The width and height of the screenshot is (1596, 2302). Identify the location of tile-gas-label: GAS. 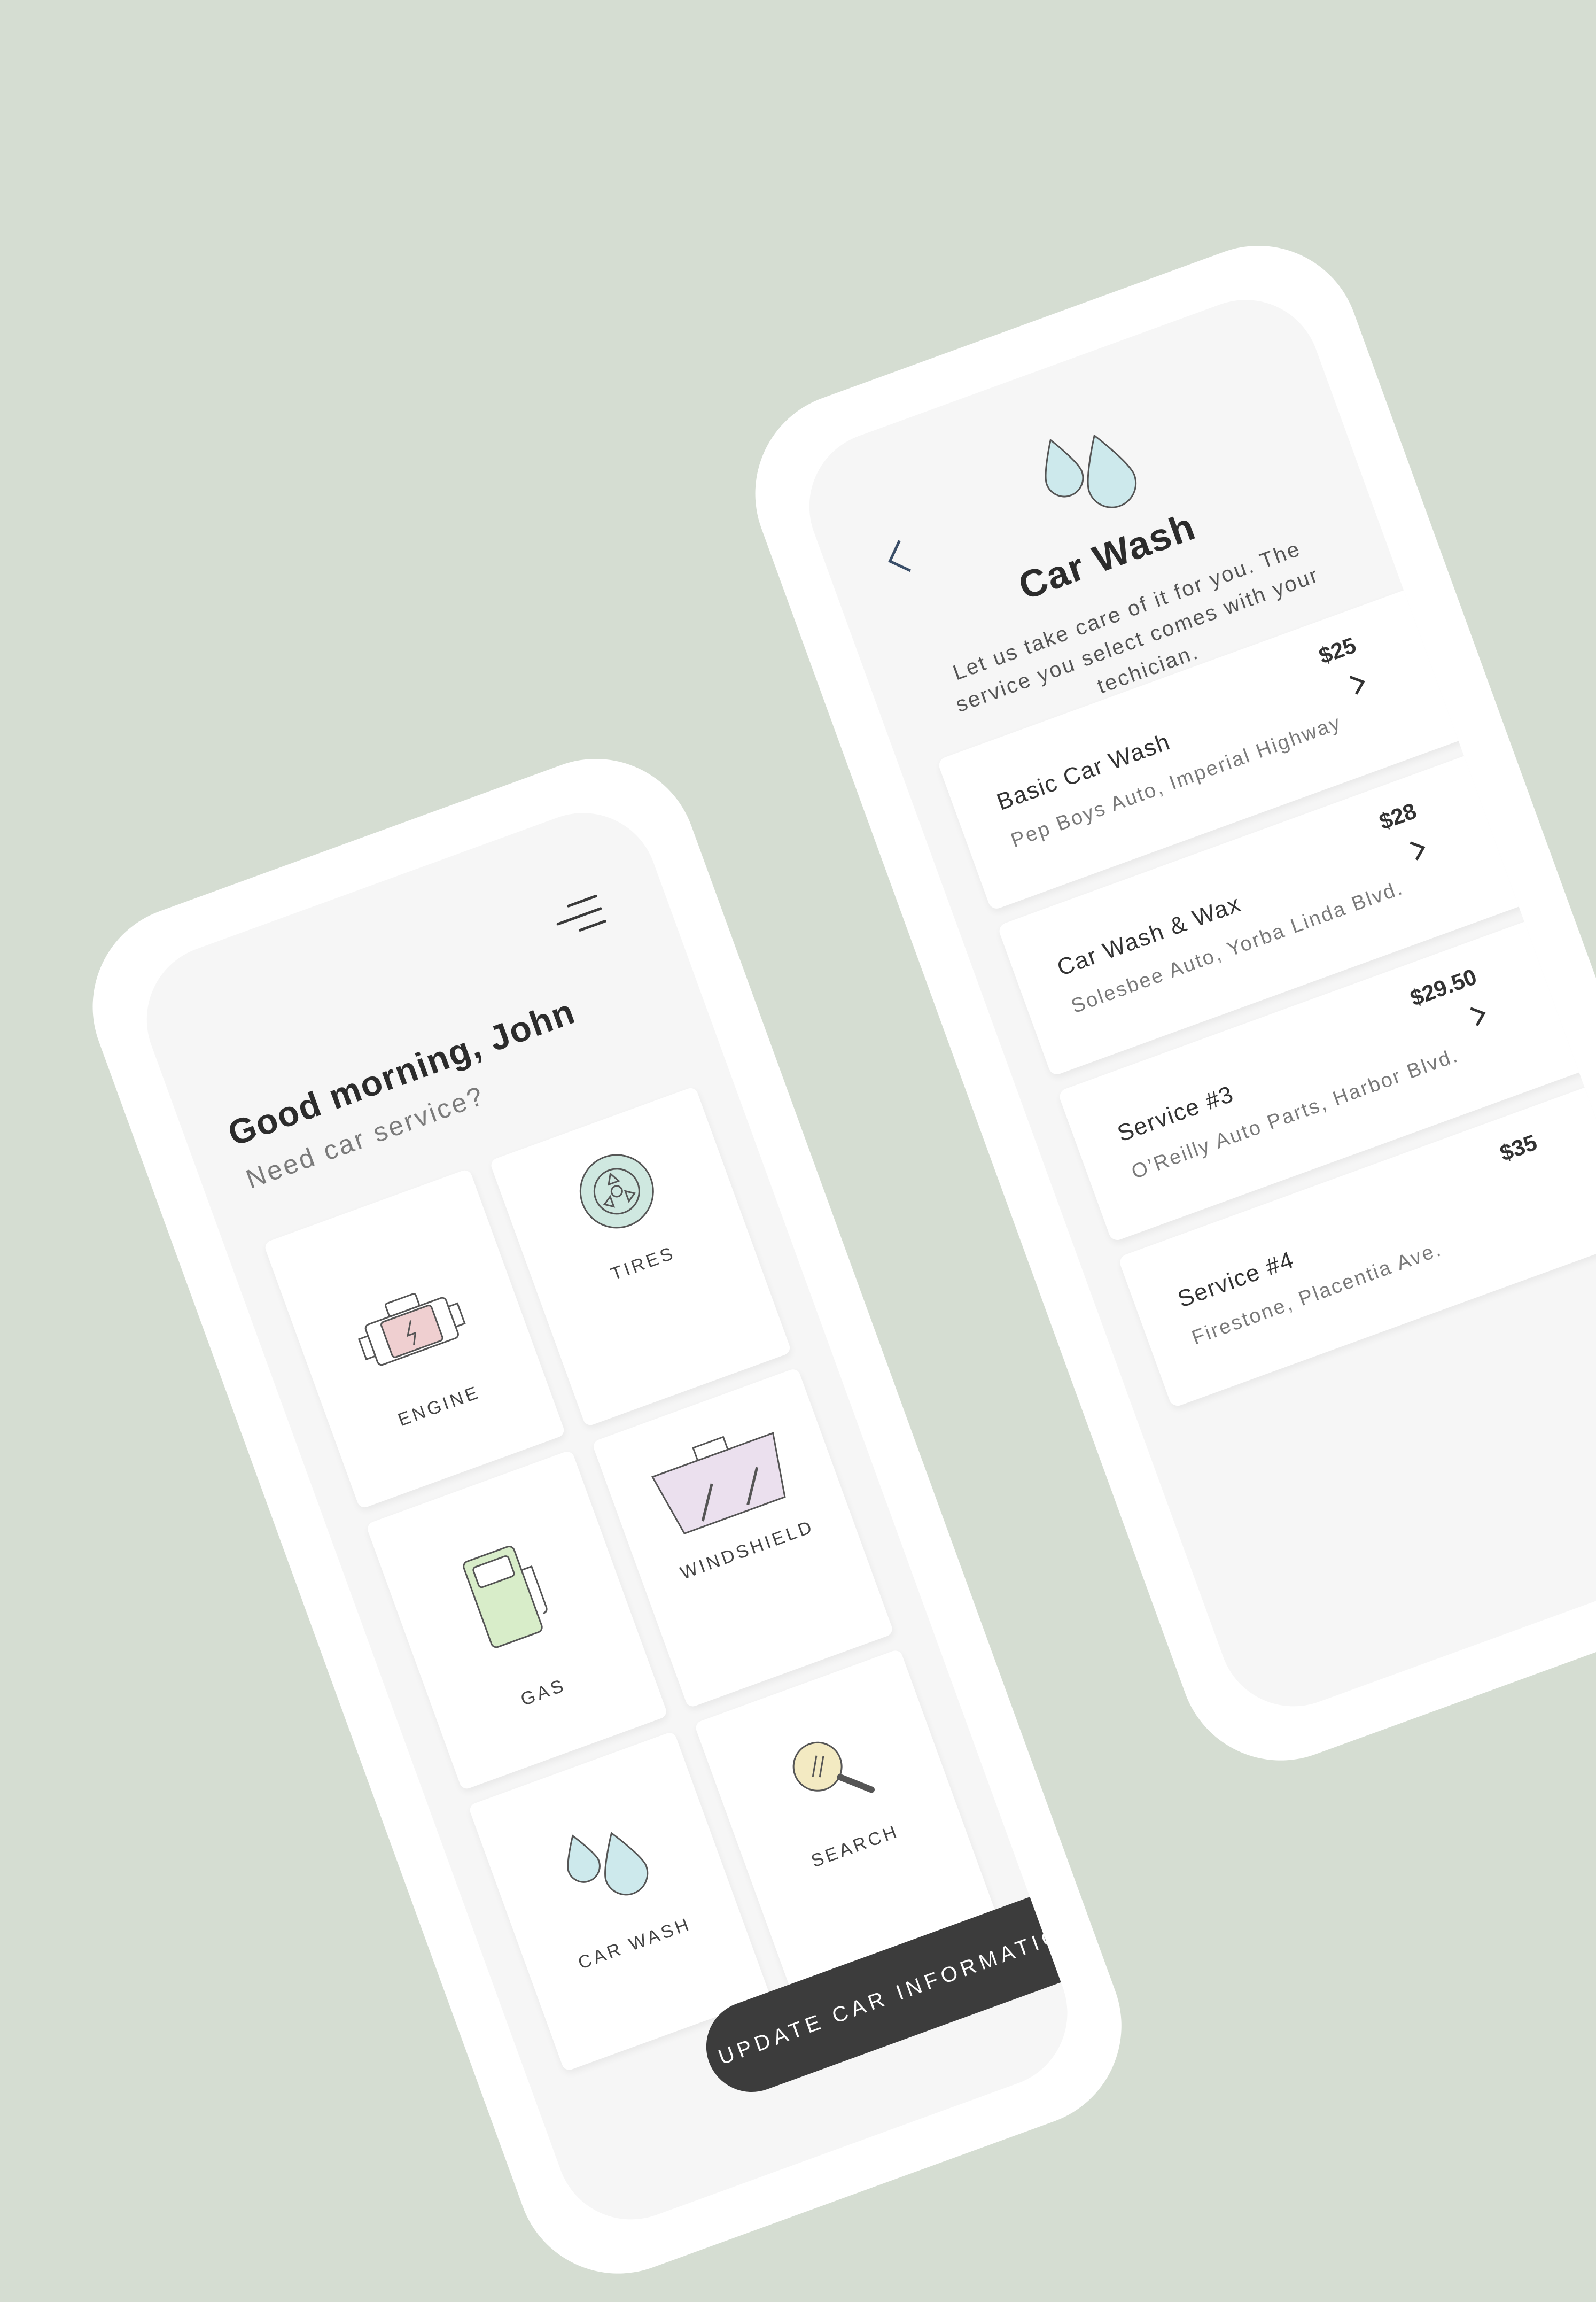
(543, 1692).